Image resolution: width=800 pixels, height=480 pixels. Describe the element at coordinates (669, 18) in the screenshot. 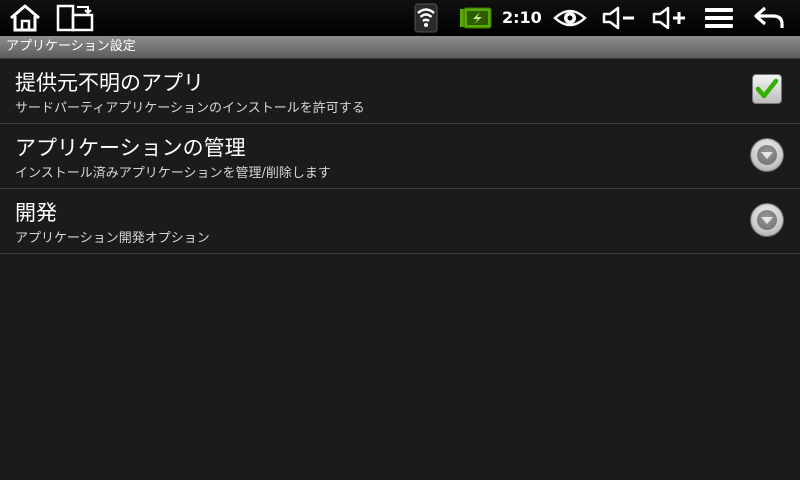

I see `volume-up-icon` at that location.